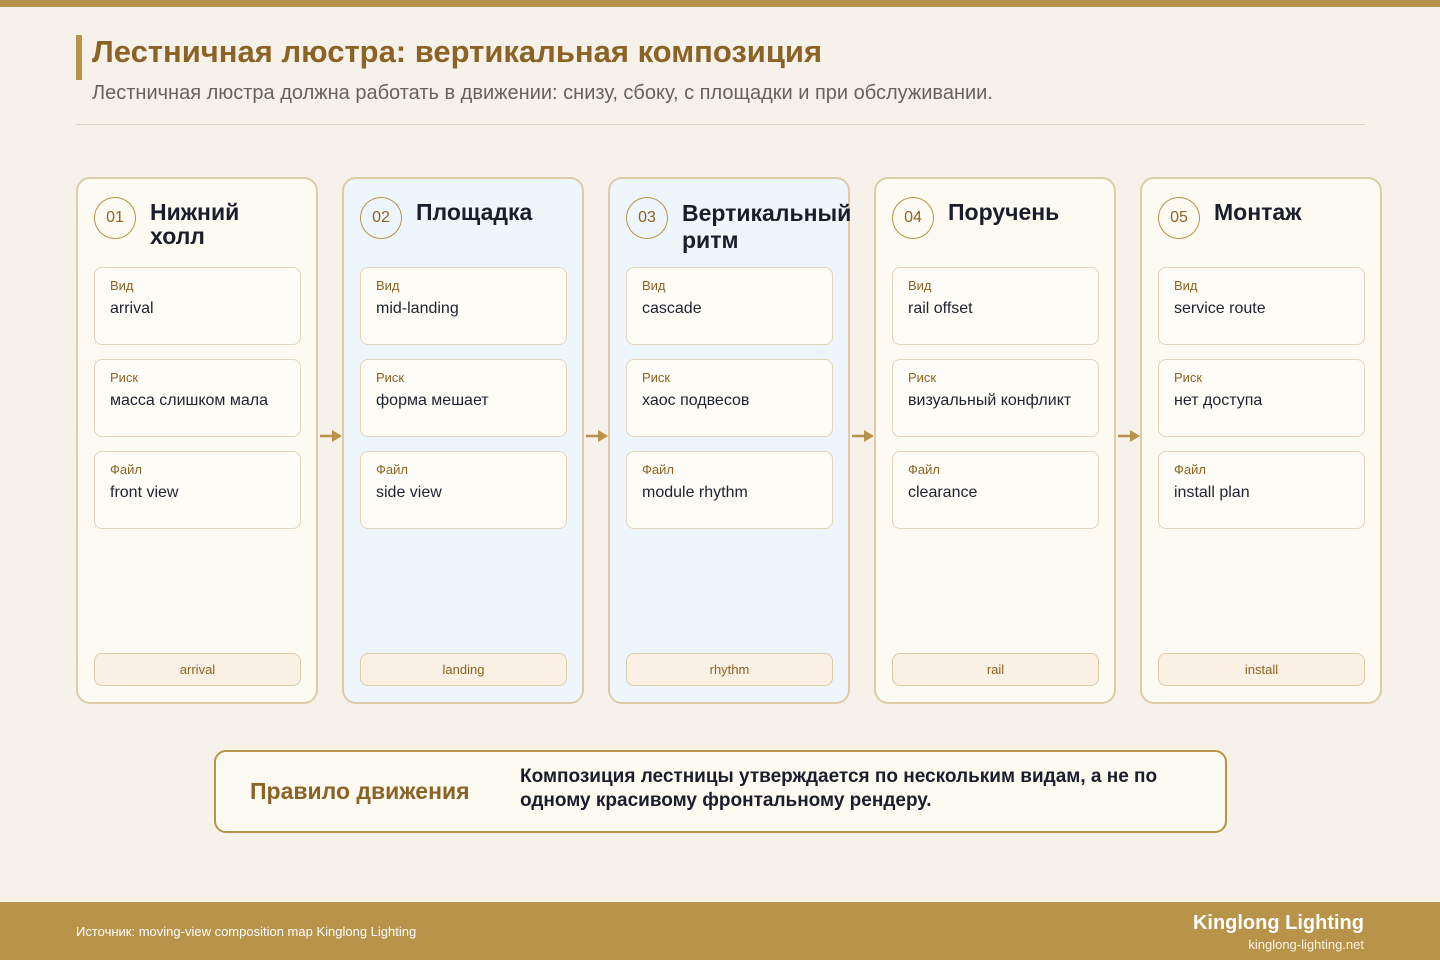 The width and height of the screenshot is (1440, 960). I want to click on field-view: Вид rail offset, so click(995, 306).